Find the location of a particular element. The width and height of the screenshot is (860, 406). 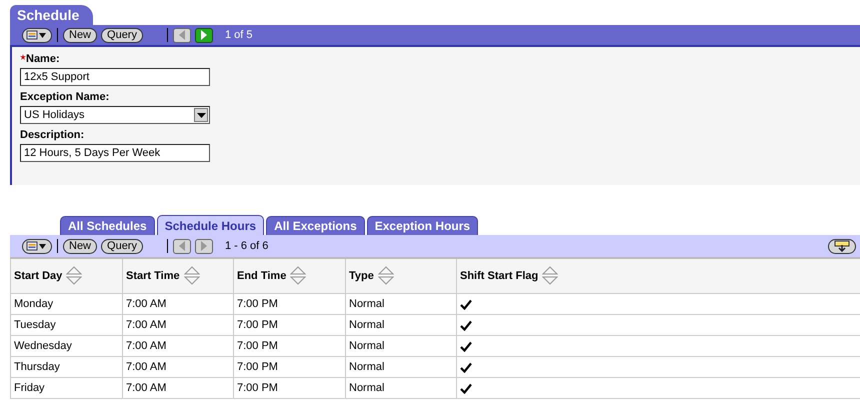

field-label: Description: is located at coordinates (52, 135).